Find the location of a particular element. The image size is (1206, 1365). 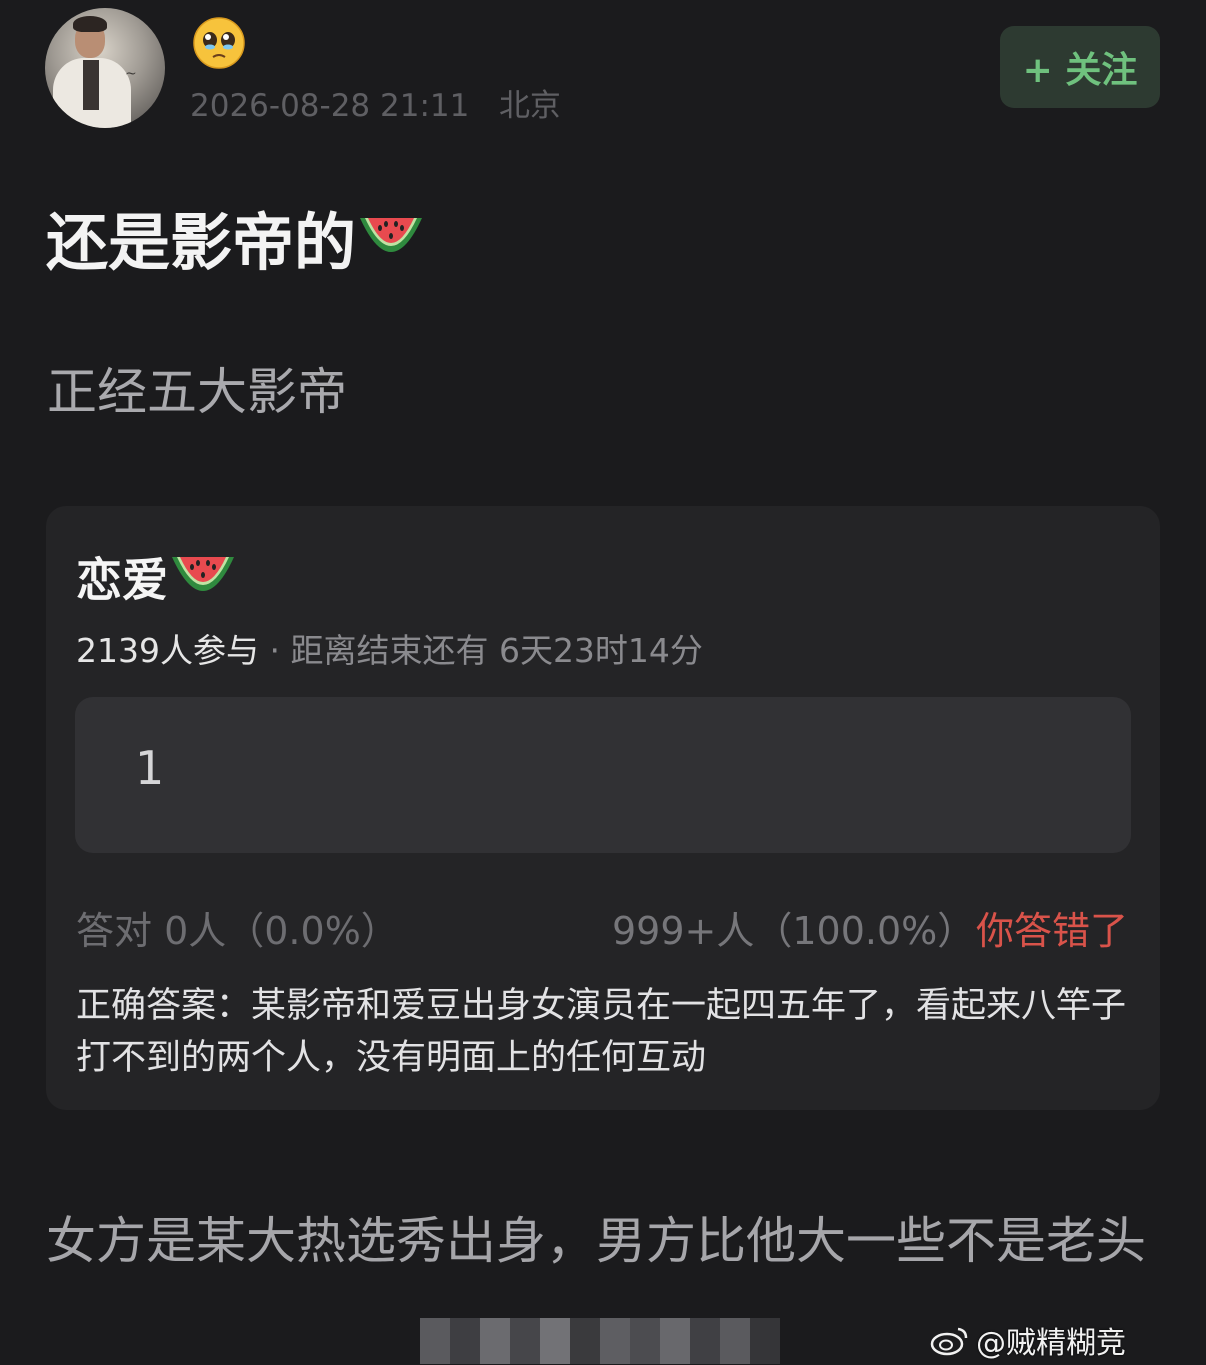

post-subtitle: 正经五大影帝 is located at coordinates (197, 392).